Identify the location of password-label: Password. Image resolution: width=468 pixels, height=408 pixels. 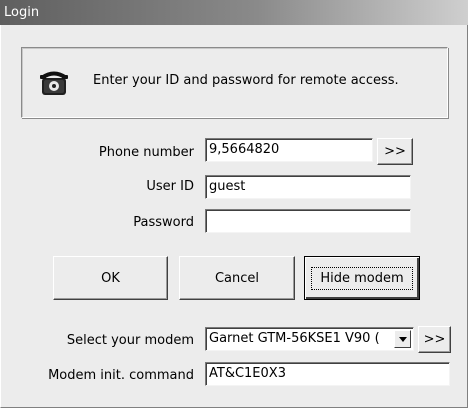
(163, 222).